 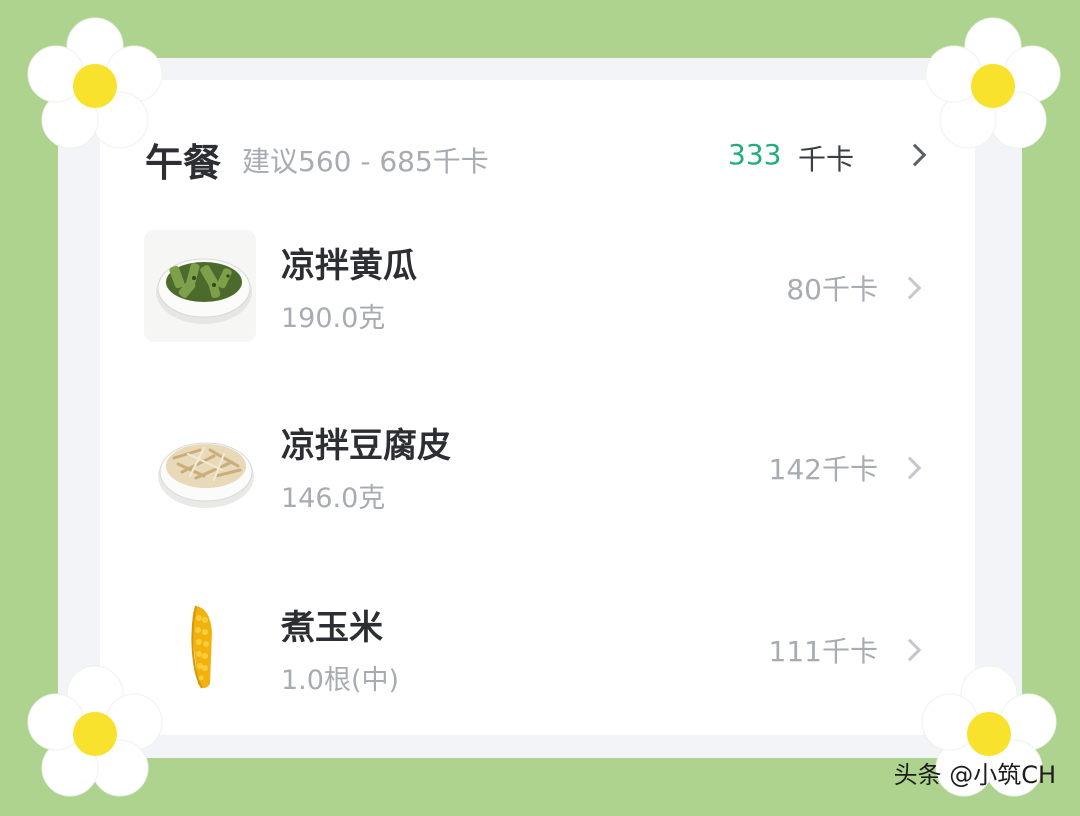 I want to click on meal-total-unit: 千卡, so click(x=826, y=159).